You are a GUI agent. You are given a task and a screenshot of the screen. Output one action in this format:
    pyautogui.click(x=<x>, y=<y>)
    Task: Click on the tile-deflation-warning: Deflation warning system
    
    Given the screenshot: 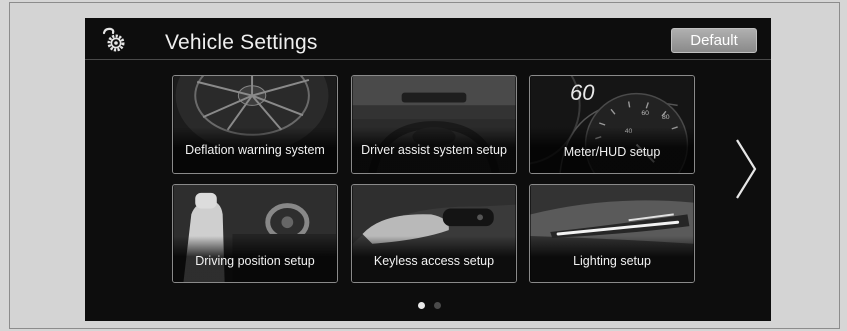 What is the action you would take?
    pyautogui.click(x=255, y=124)
    